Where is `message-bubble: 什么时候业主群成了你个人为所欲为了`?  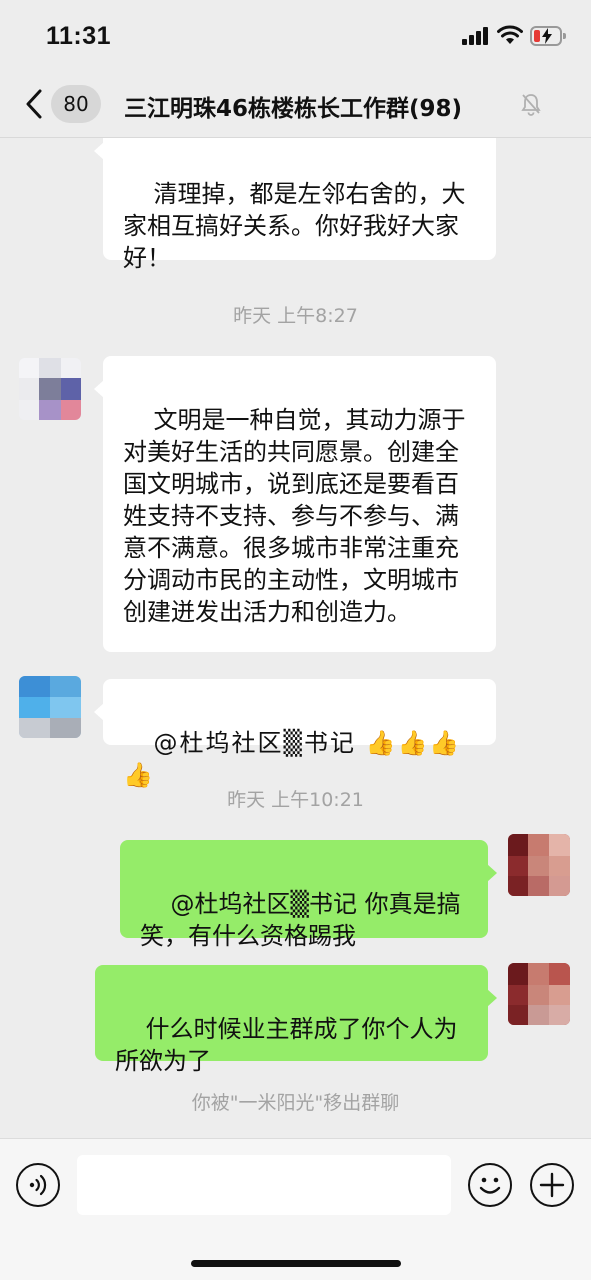 message-bubble: 什么时候业主群成了你个人为所欲为了 is located at coordinates (296, 1020).